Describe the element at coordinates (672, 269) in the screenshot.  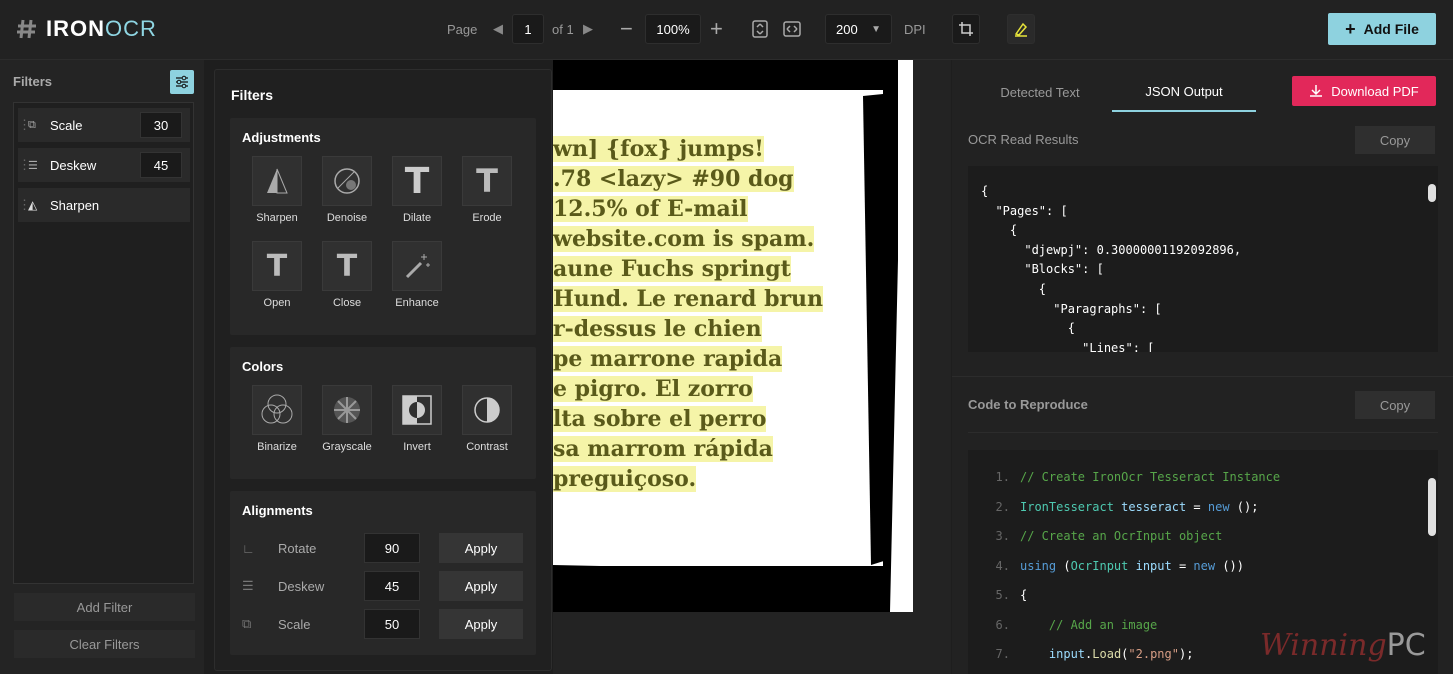
I see `ocr-line: aune Fuchs springt` at that location.